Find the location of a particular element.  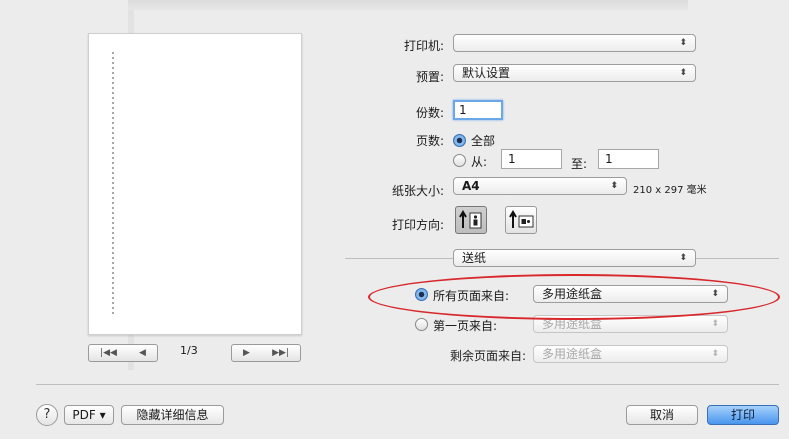

preset-popup: 默认设置 ⬍ is located at coordinates (574, 73).